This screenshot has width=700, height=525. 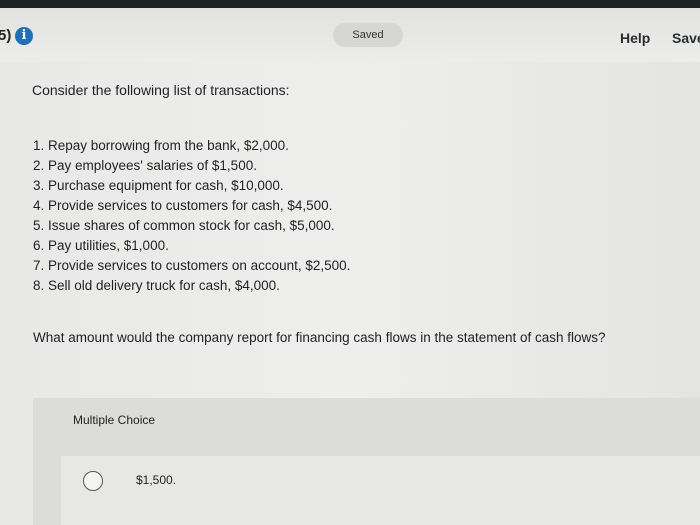 I want to click on help-button: Help, so click(x=635, y=38).